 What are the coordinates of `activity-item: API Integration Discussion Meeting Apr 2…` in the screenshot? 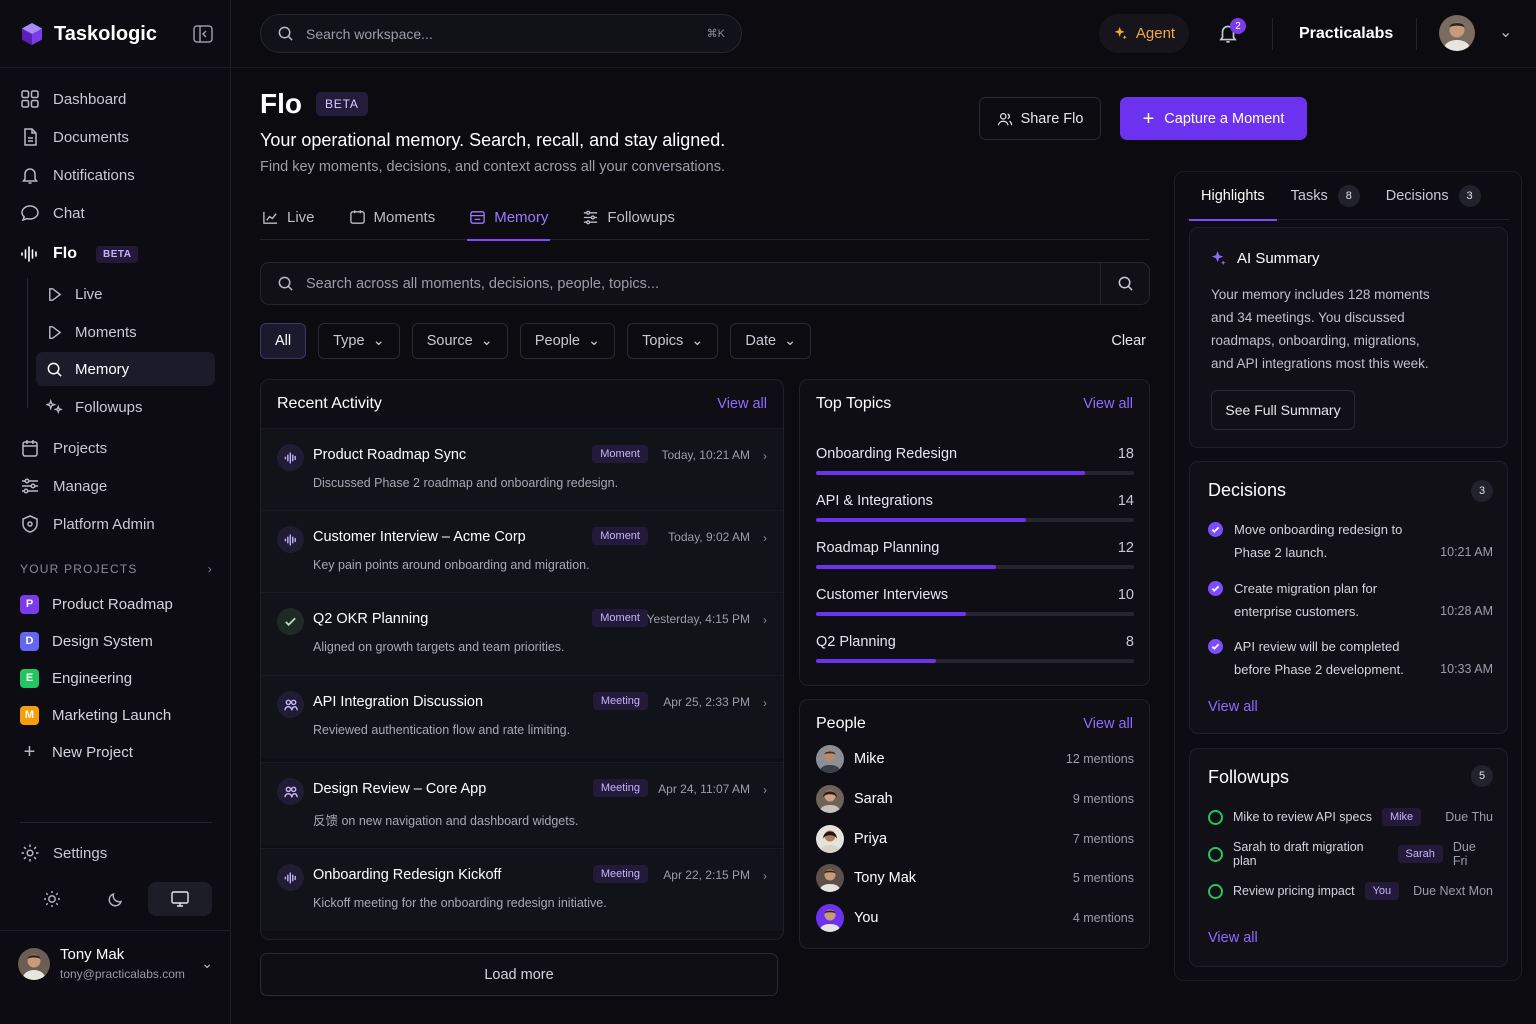 It's located at (522, 716).